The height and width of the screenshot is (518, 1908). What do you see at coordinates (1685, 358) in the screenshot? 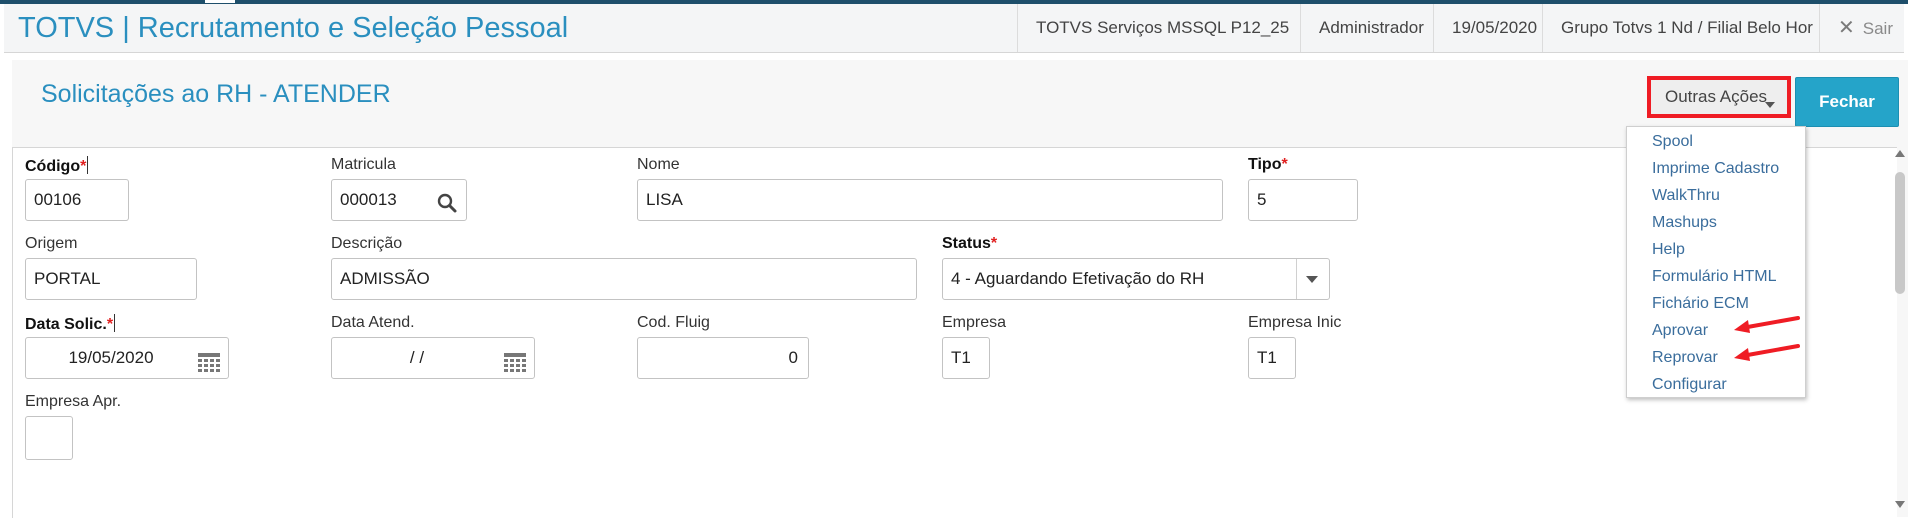
I see `menu-item-reprovar: Reprovar` at bounding box center [1685, 358].